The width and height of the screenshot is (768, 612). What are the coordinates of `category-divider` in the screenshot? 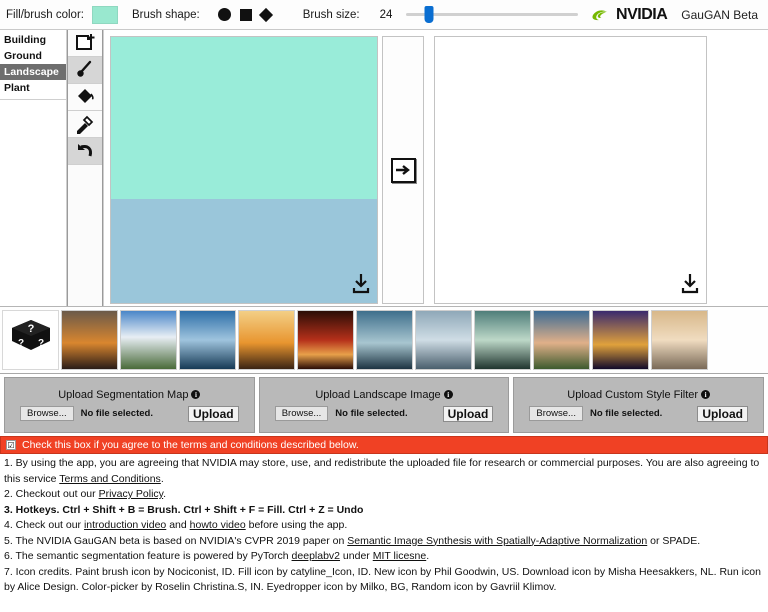 It's located at (33, 99).